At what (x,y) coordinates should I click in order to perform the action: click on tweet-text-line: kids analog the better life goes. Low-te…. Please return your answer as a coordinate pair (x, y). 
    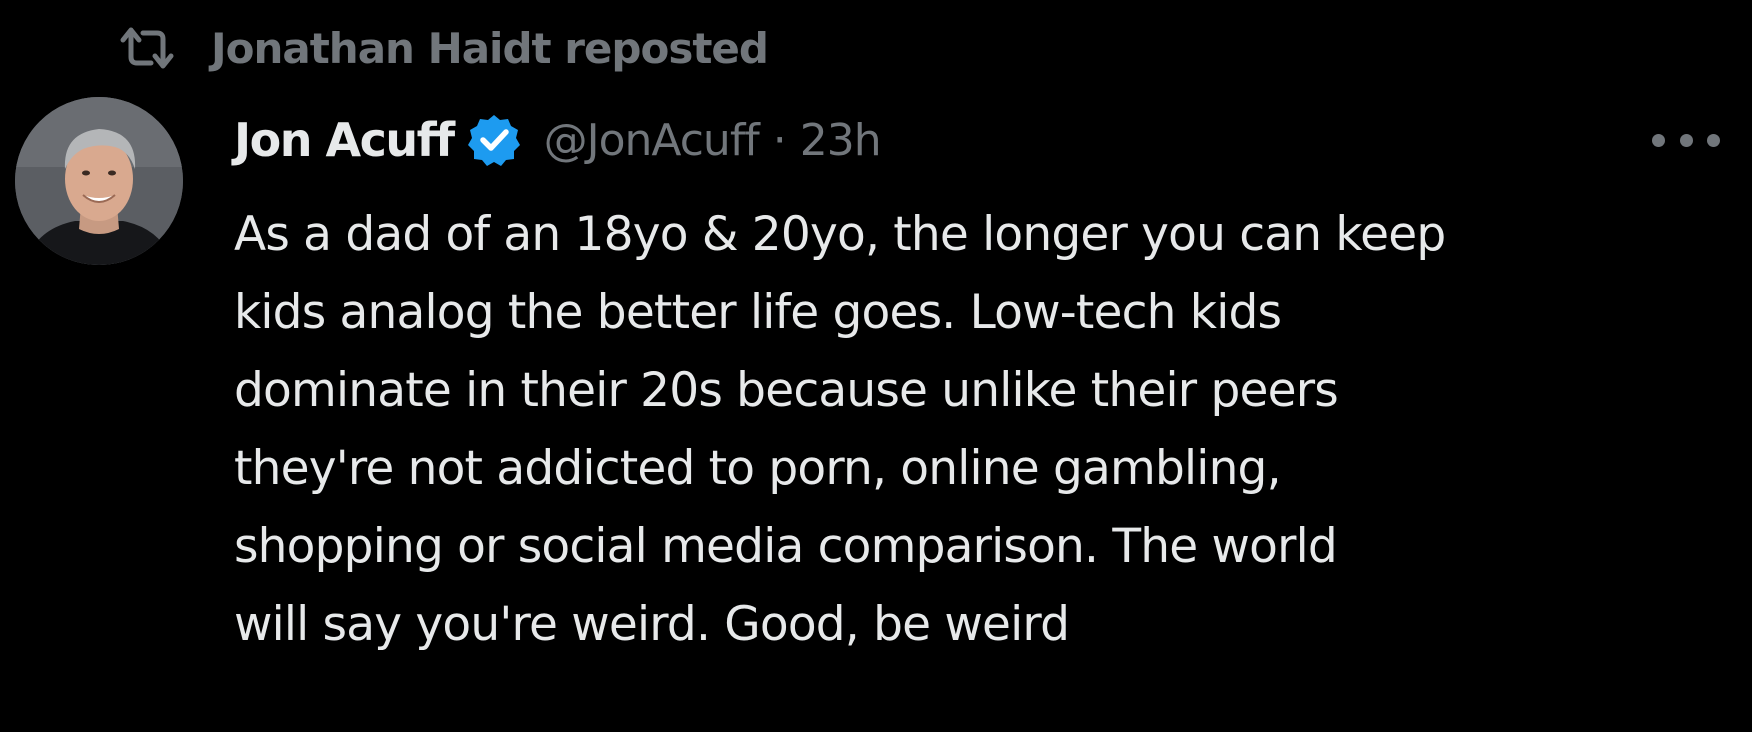
    Looking at the image, I should click on (758, 312).